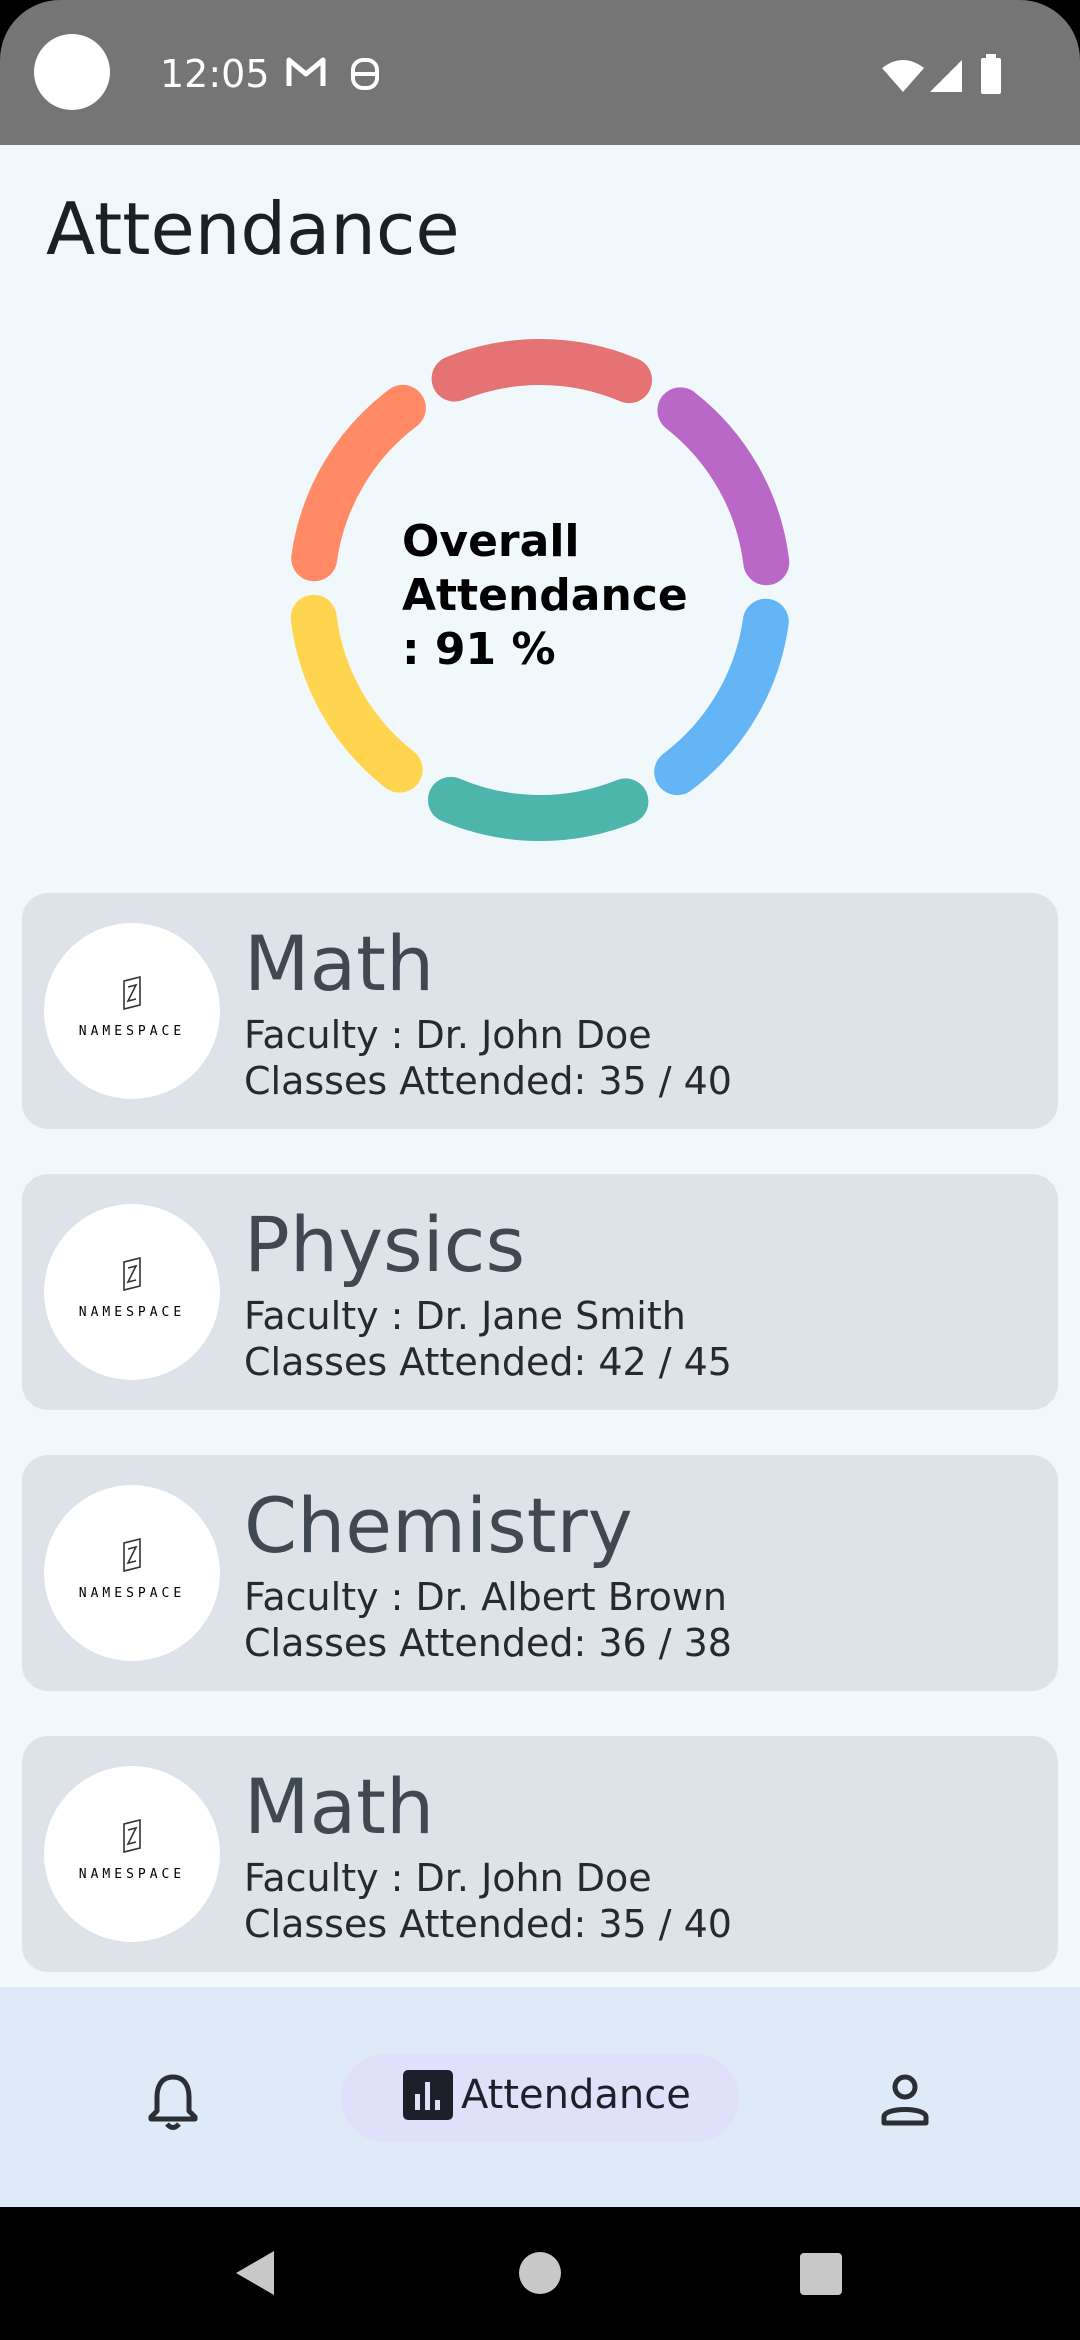 This screenshot has width=1080, height=2340. Describe the element at coordinates (72, 72) in the screenshot. I see `camera-cutout` at that location.